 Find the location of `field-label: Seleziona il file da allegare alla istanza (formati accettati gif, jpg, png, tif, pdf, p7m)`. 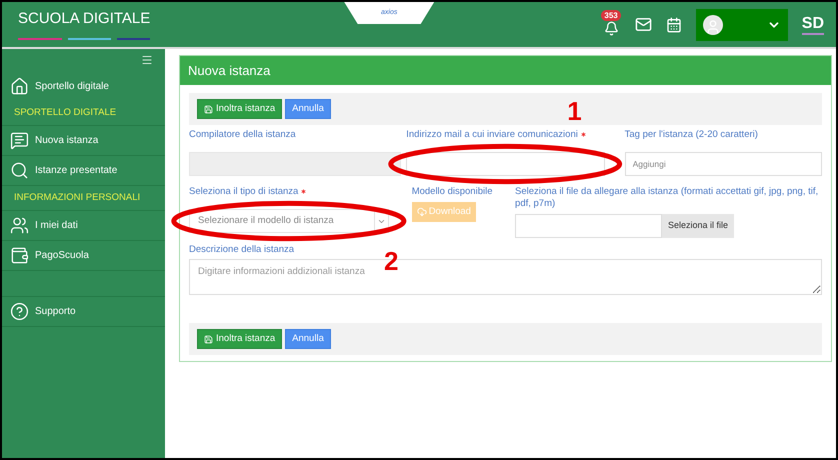

field-label: Seleziona il file da allegare alla istanza (formati accettati gif, jpg, png, tif, pdf, p7m) is located at coordinates (667, 198).